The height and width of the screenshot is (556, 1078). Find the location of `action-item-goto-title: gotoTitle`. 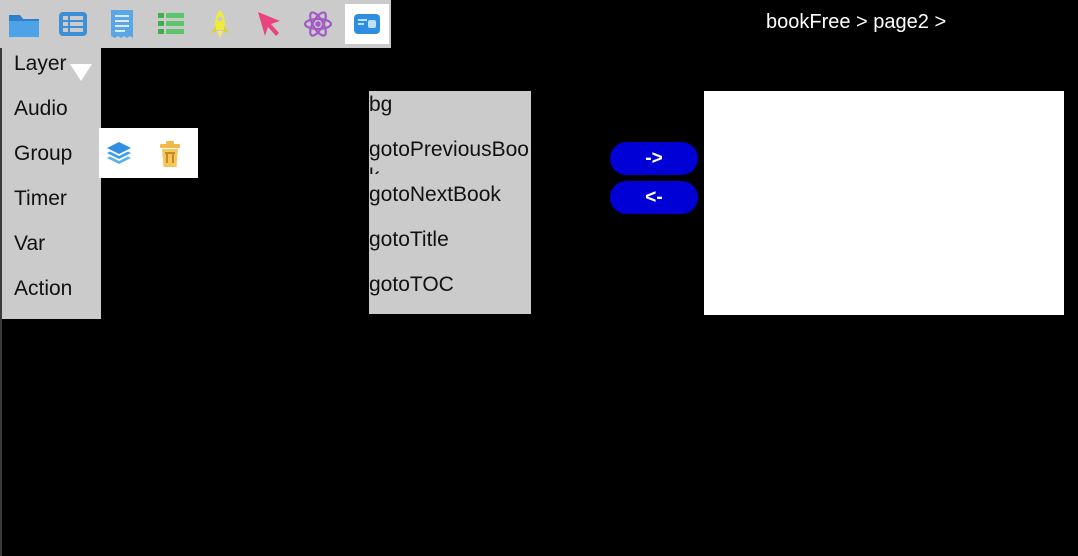

action-item-goto-title: gotoTitle is located at coordinates (449, 248).